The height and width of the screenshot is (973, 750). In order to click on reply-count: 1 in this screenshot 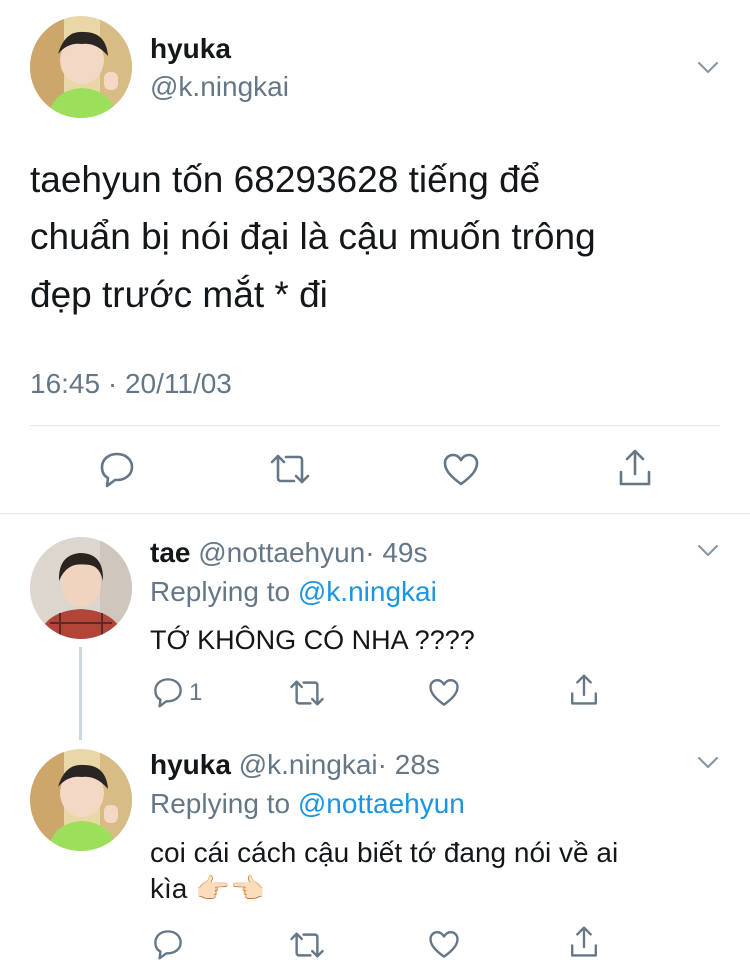, I will do `click(196, 692)`.